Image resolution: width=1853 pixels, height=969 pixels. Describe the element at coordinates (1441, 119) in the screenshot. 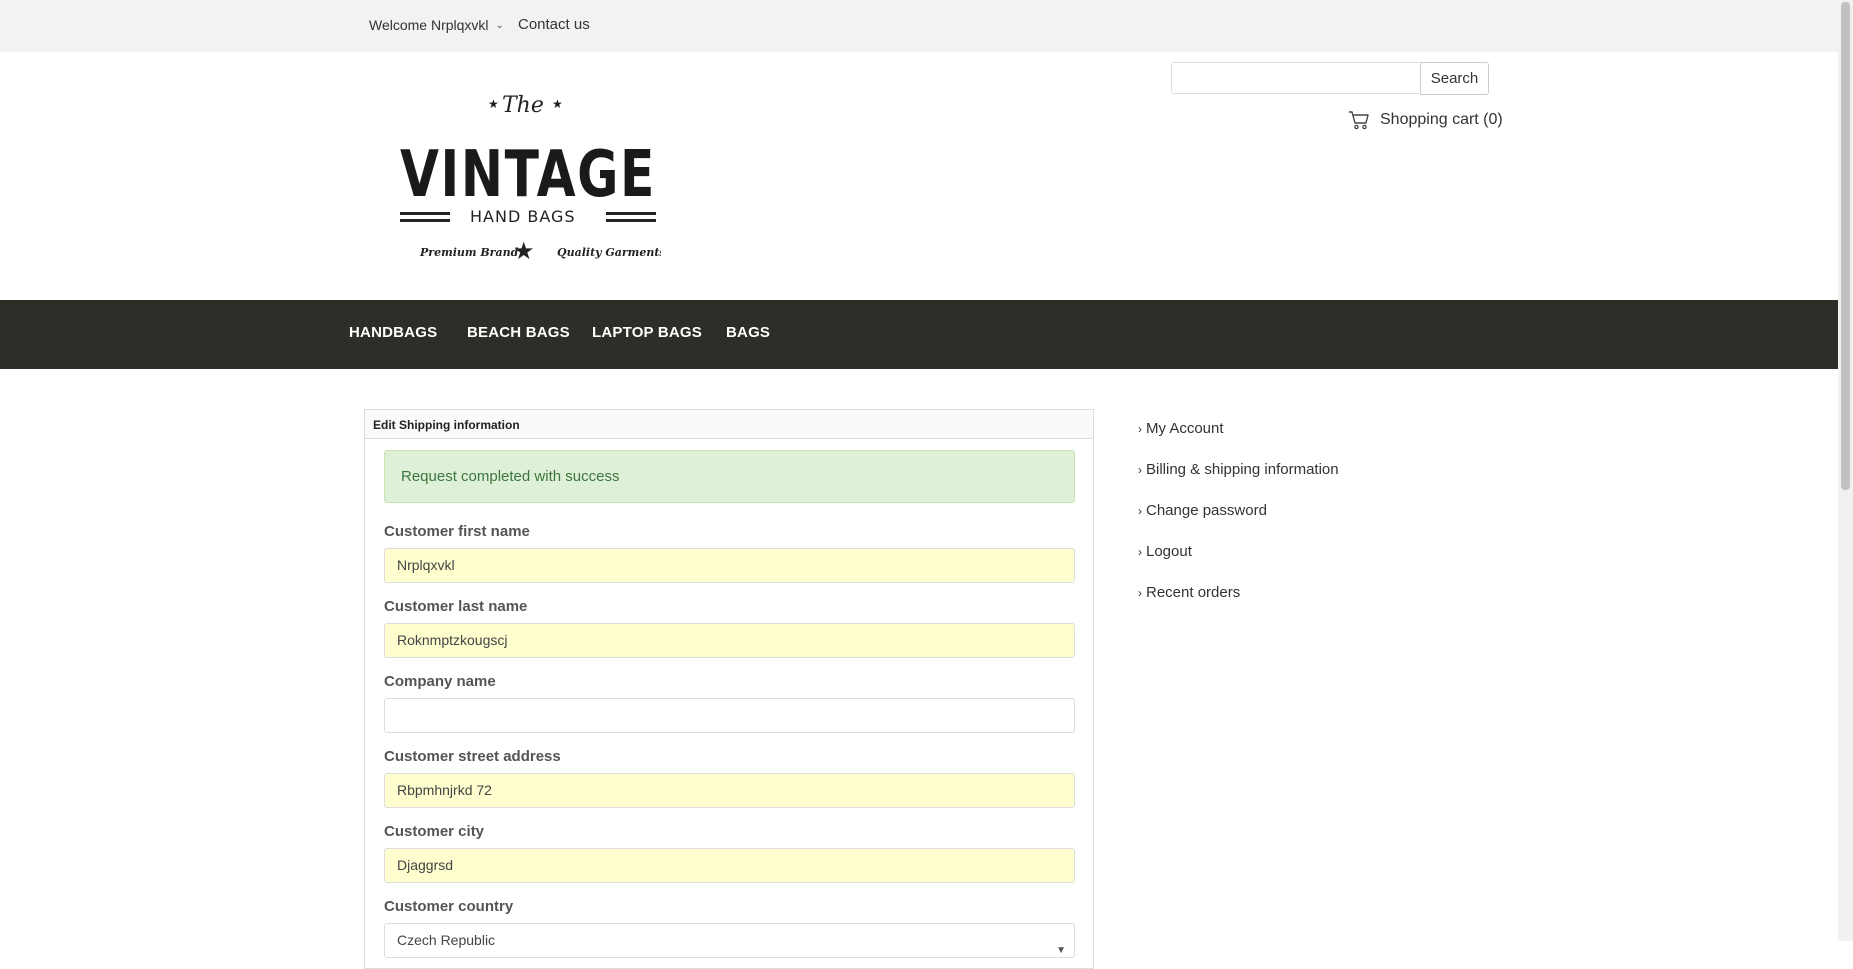

I see `shopping-cart-label: Shopping cart (0)` at that location.